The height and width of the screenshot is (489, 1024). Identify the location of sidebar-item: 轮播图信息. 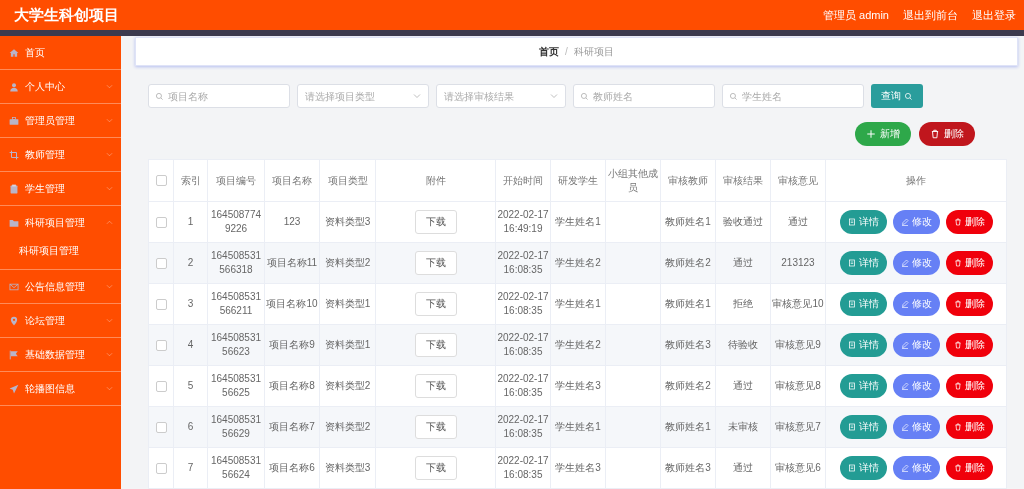
(60, 389).